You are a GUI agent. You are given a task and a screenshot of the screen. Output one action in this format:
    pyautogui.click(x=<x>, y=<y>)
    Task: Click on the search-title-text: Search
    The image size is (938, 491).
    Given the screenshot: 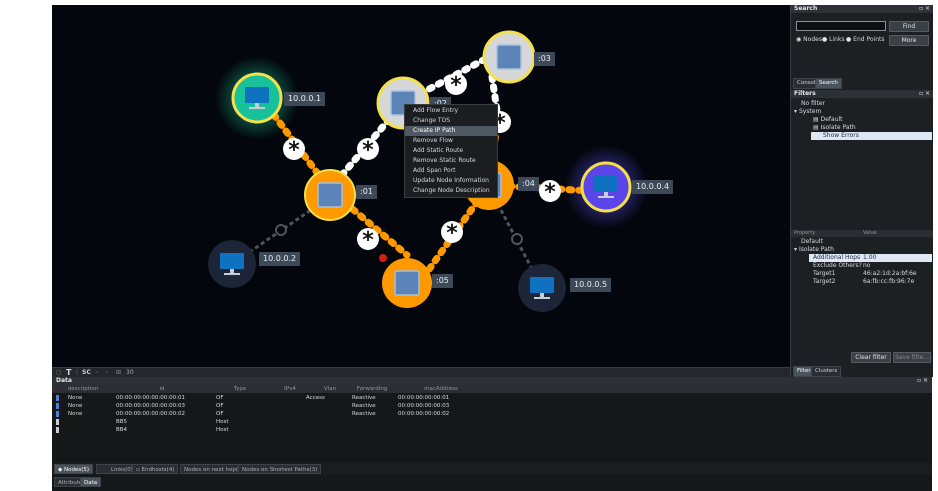 What is the action you would take?
    pyautogui.click(x=806, y=8)
    